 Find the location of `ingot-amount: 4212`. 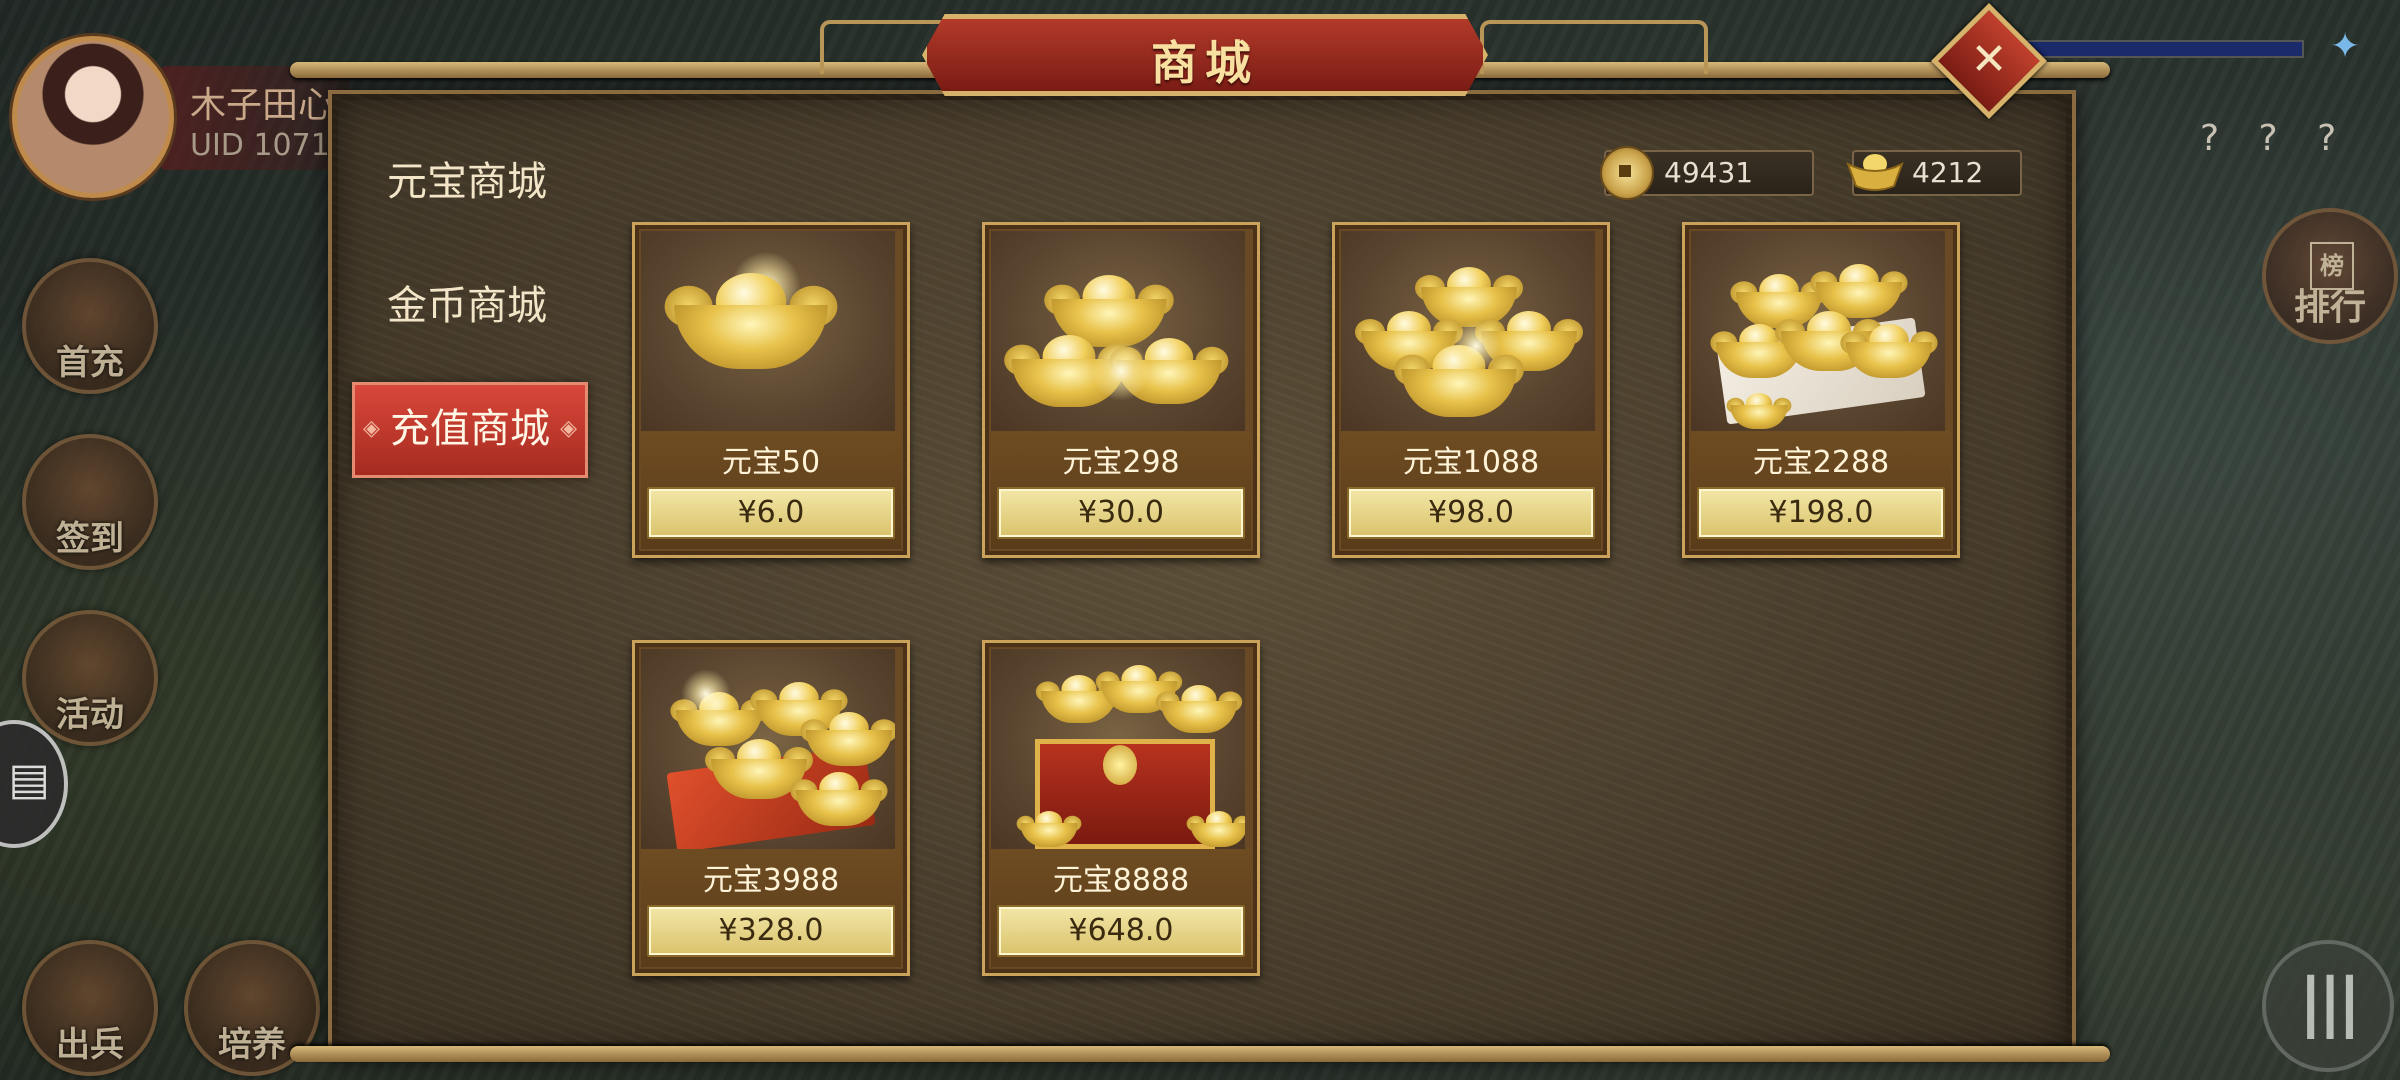

ingot-amount: 4212 is located at coordinates (1948, 172).